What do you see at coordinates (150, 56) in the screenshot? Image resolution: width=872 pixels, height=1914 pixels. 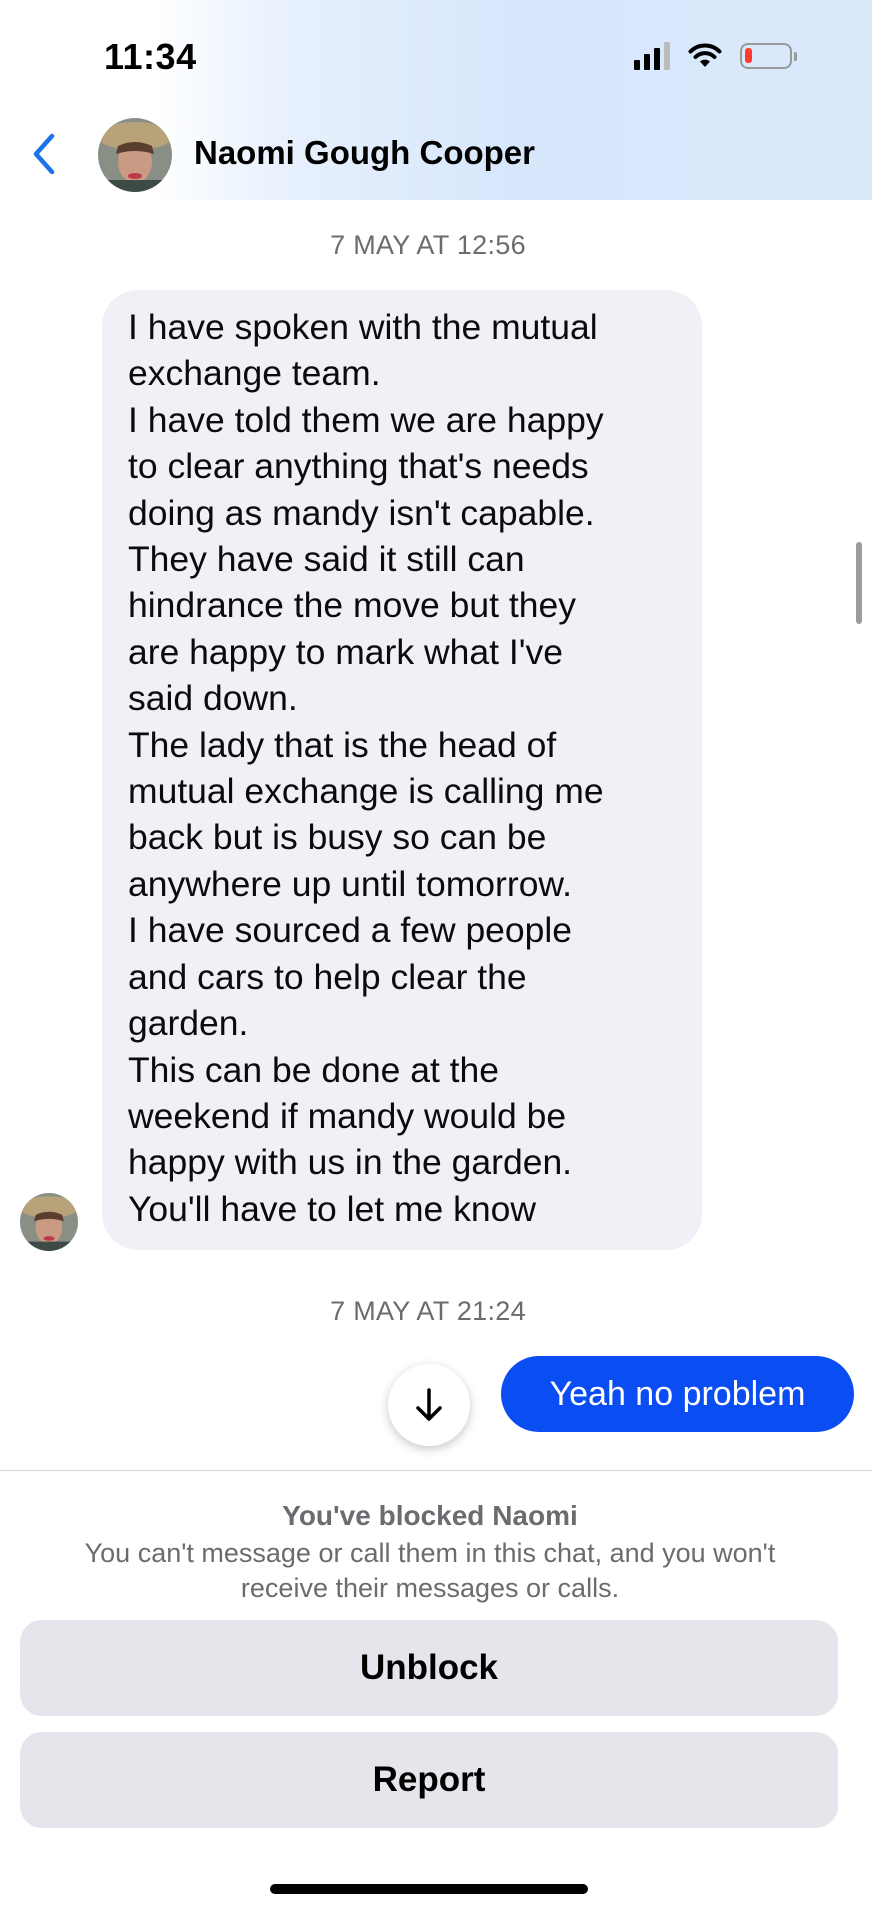 I see `status-time: 11:34` at bounding box center [150, 56].